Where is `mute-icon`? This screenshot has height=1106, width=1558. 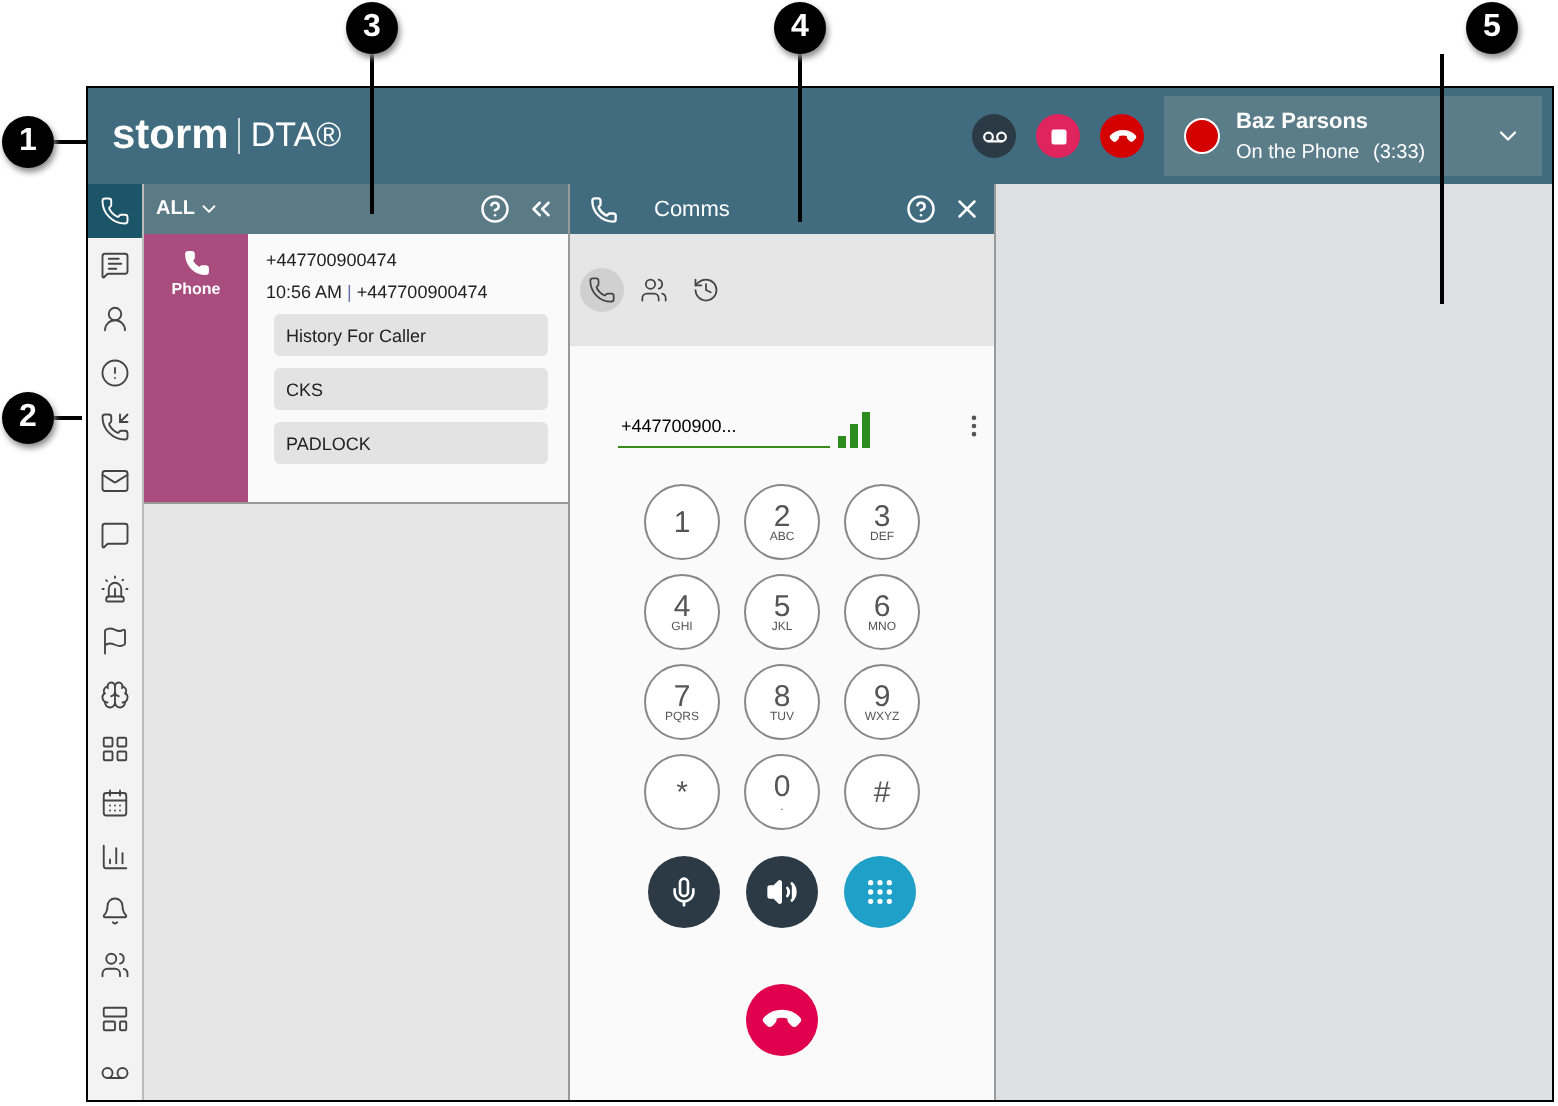 mute-icon is located at coordinates (684, 892).